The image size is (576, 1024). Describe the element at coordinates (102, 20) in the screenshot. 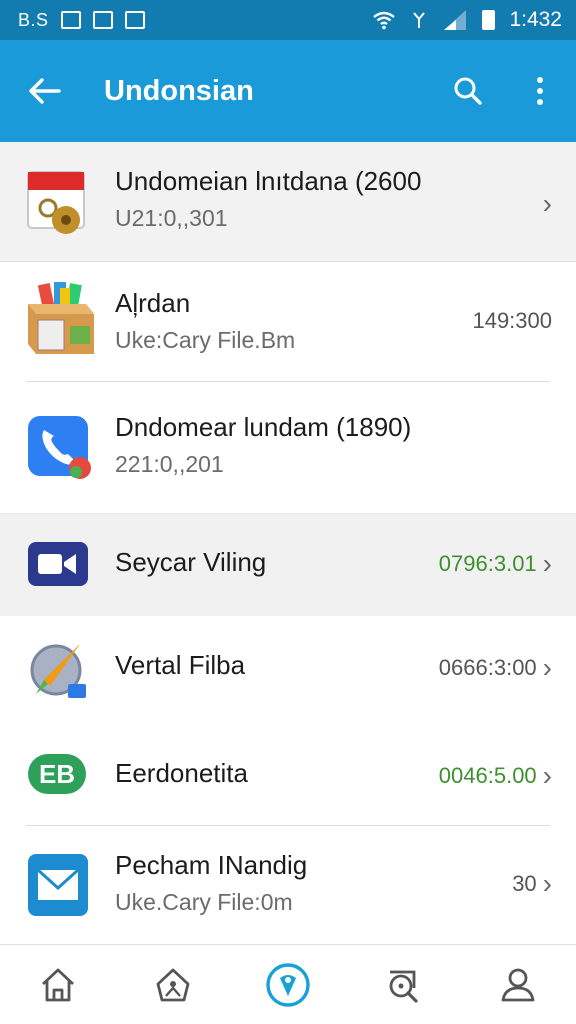

I see `card-notification-icon` at that location.